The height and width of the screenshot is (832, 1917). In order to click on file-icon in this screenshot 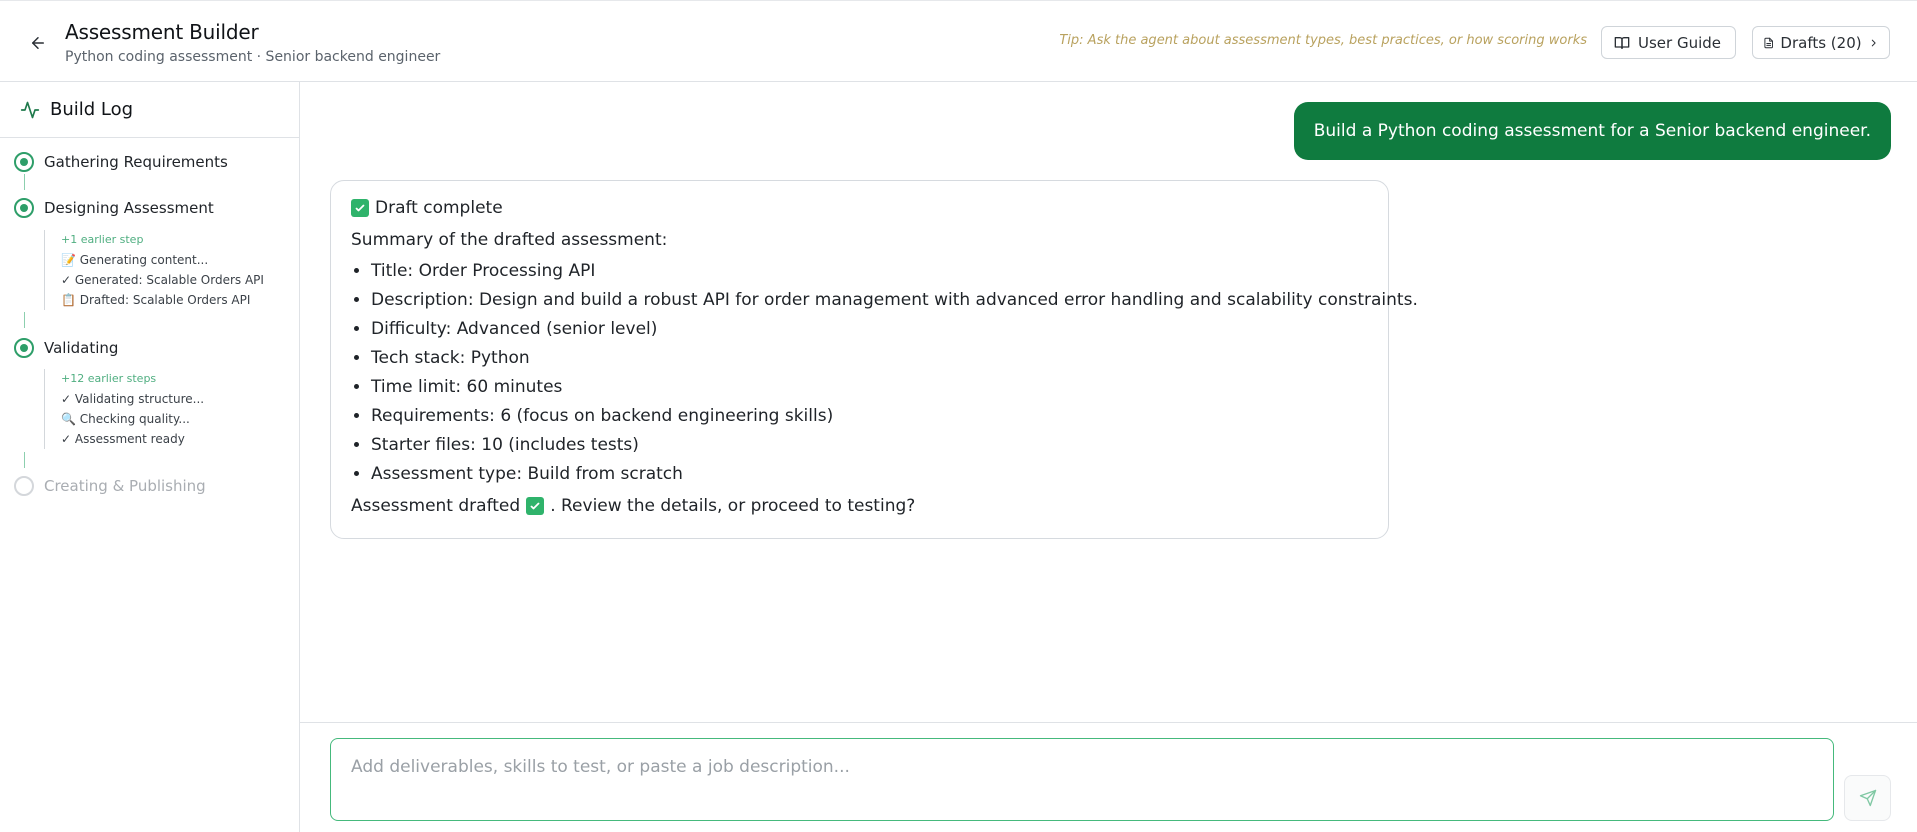, I will do `click(1768, 42)`.